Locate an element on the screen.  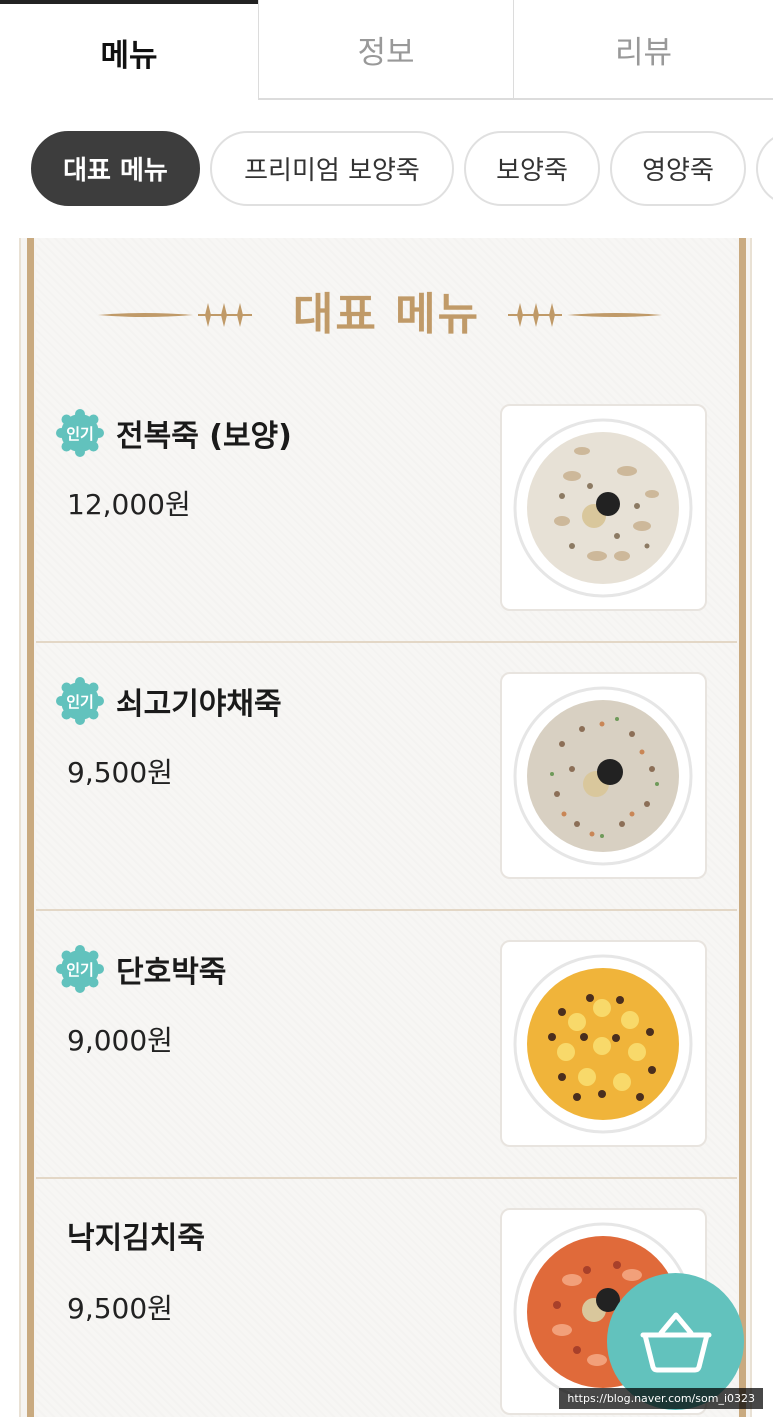
section-header: 대표 메뉴 is located at coordinates (386, 313).